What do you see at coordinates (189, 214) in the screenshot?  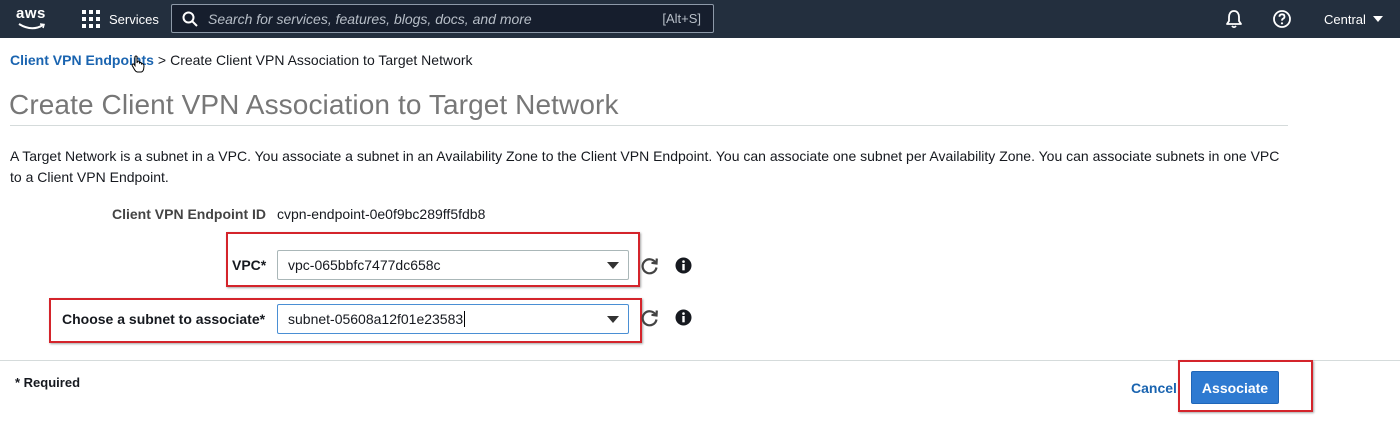 I see `endpoint-id-label: Client VPN Endpoint ID` at bounding box center [189, 214].